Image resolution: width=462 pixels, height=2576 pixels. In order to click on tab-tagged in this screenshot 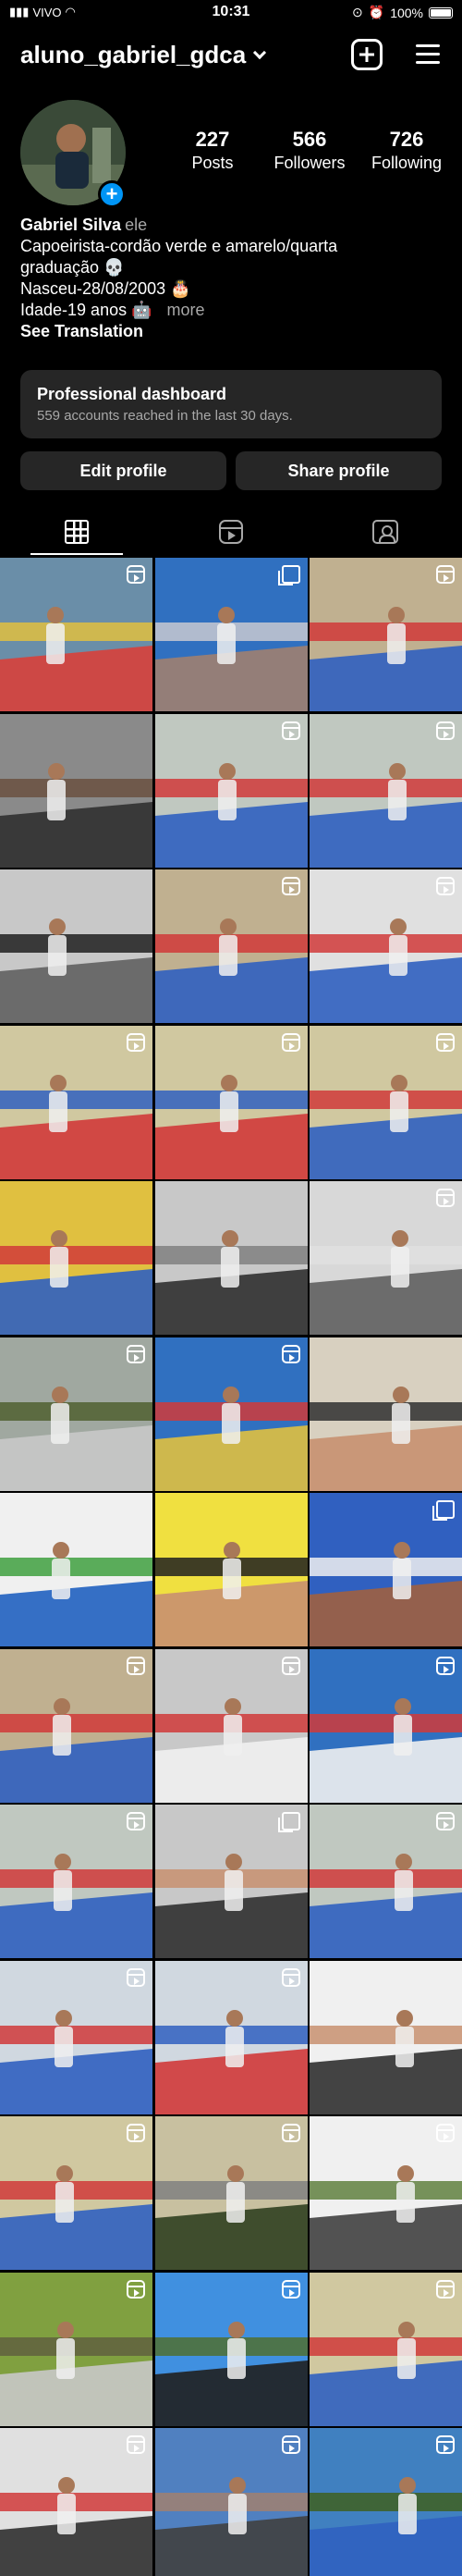, I will do `click(385, 532)`.